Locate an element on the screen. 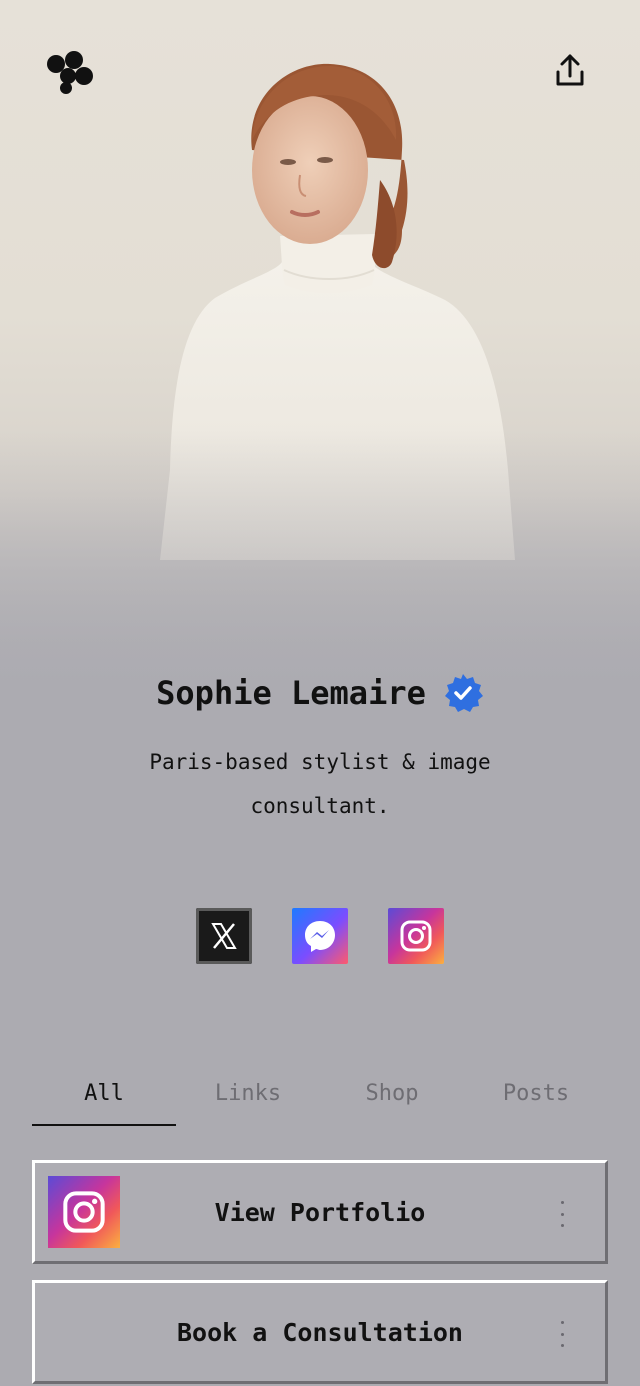 This screenshot has height=1386, width=640. link-book-consultation: Book a Consultation is located at coordinates (320, 1332).